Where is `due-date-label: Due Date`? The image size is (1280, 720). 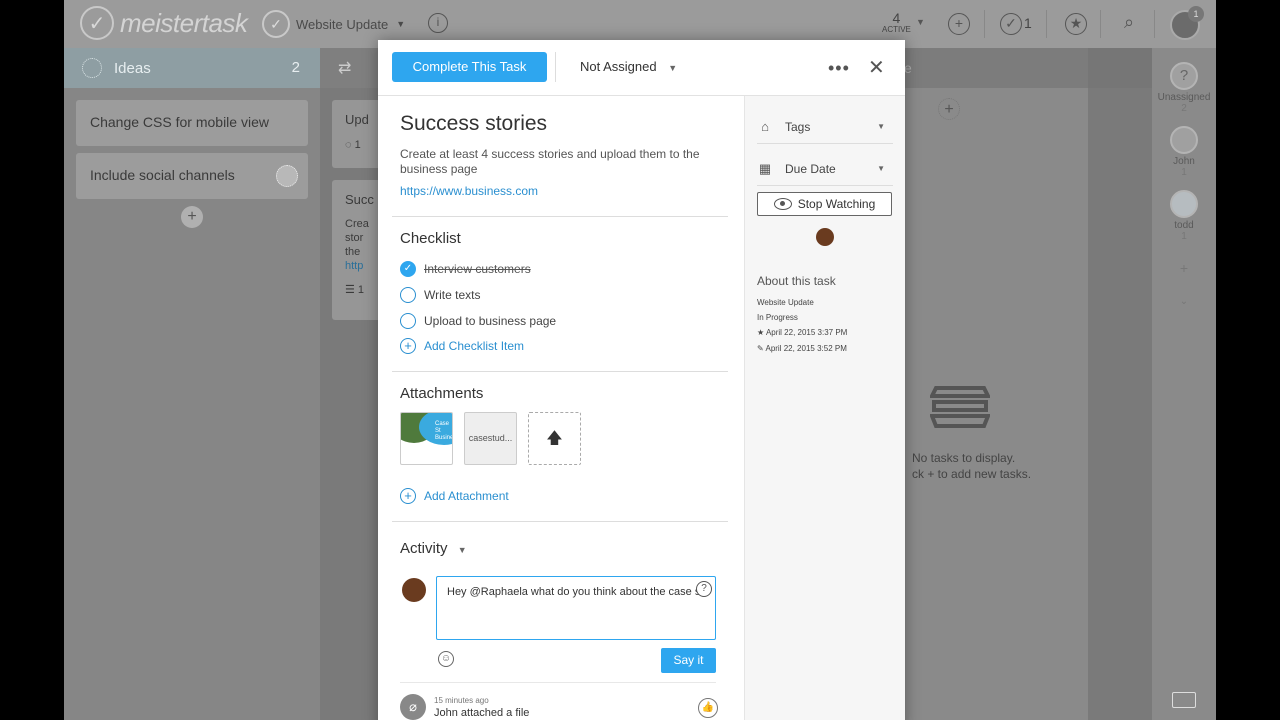
due-date-label: Due Date is located at coordinates (810, 168).